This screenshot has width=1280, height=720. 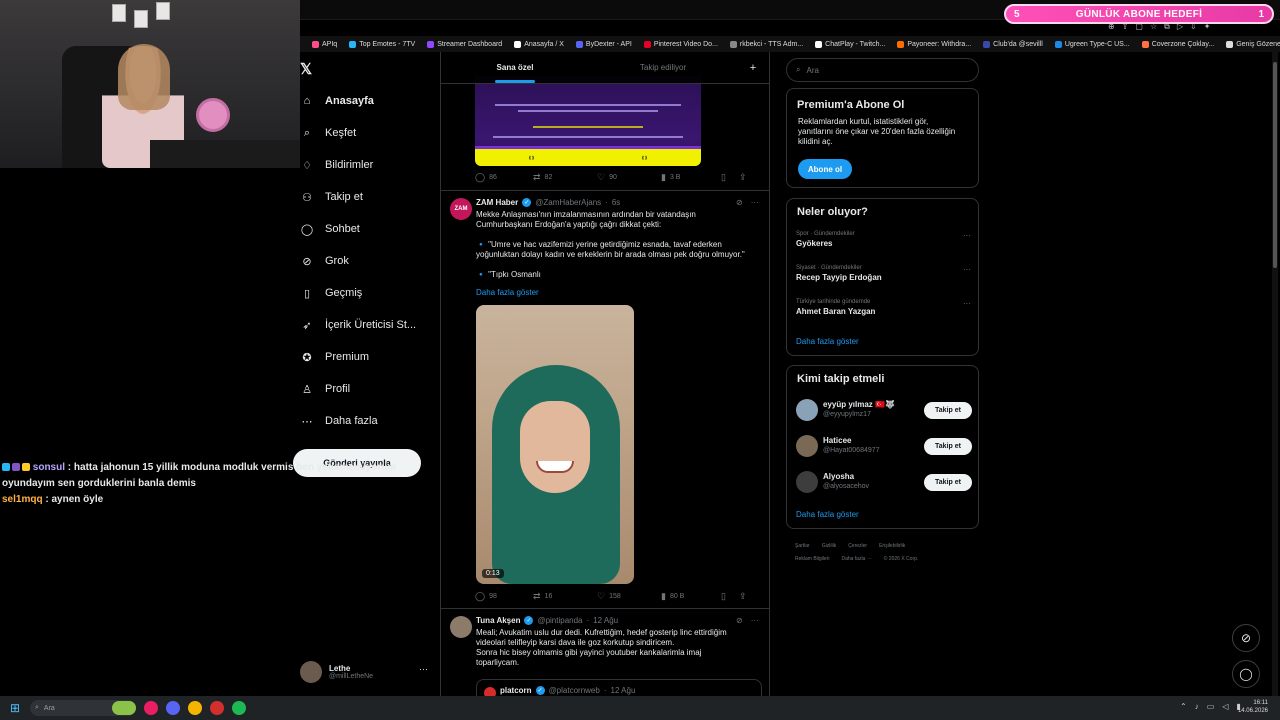 What do you see at coordinates (239, 708) in the screenshot?
I see `spotify-icon` at bounding box center [239, 708].